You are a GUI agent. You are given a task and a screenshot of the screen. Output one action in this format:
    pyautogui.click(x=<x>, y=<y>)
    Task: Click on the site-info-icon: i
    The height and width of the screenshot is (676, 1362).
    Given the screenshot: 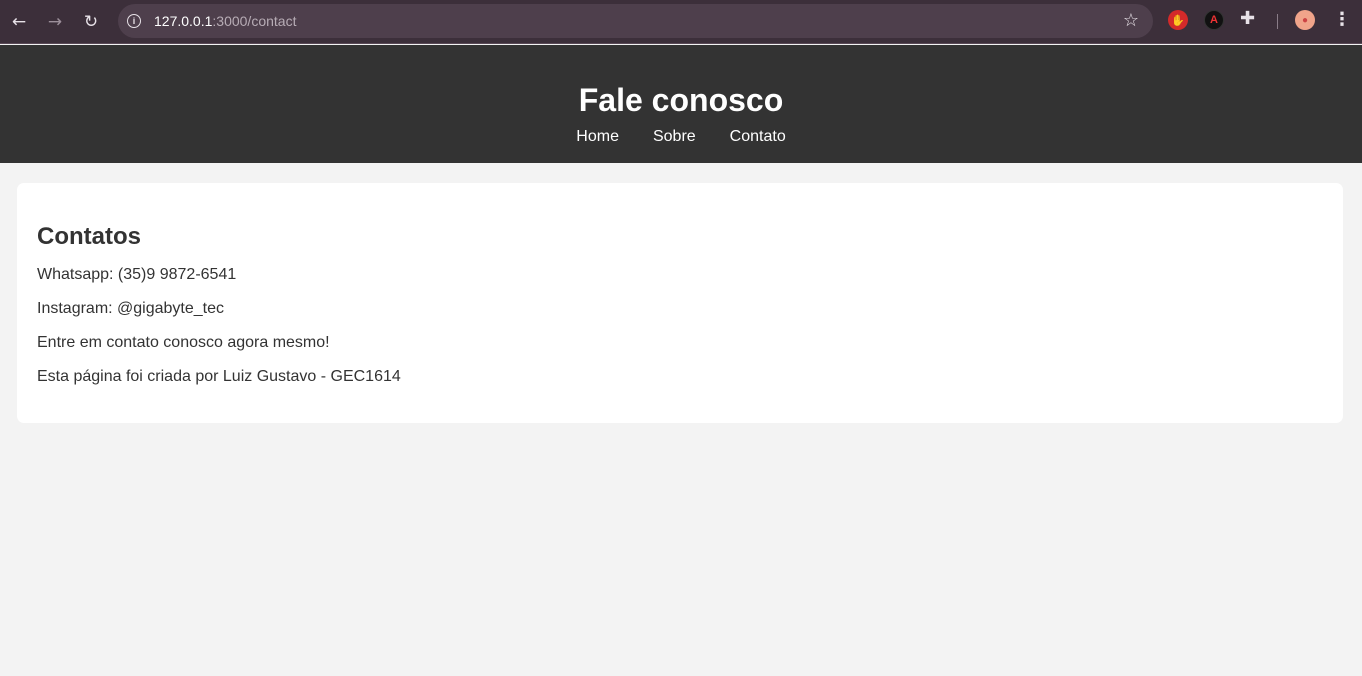 What is the action you would take?
    pyautogui.click(x=134, y=21)
    